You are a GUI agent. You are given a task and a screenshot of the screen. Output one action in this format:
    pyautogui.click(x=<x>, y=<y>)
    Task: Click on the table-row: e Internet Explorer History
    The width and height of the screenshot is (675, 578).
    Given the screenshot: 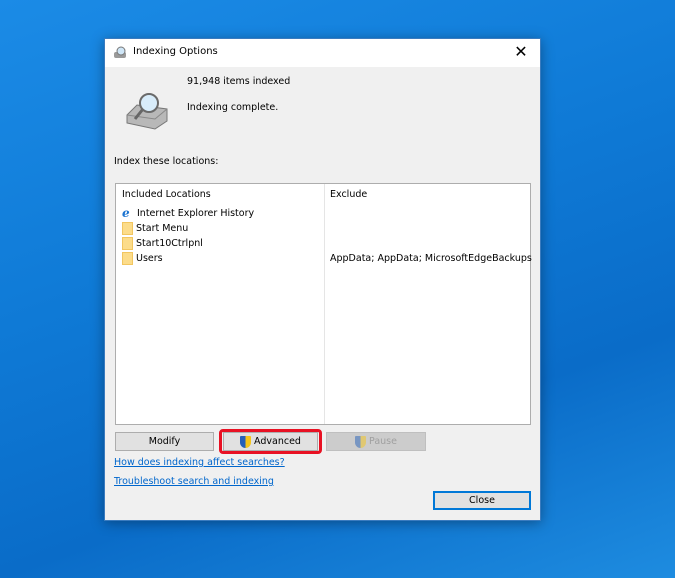 What is the action you would take?
    pyautogui.click(x=188, y=213)
    